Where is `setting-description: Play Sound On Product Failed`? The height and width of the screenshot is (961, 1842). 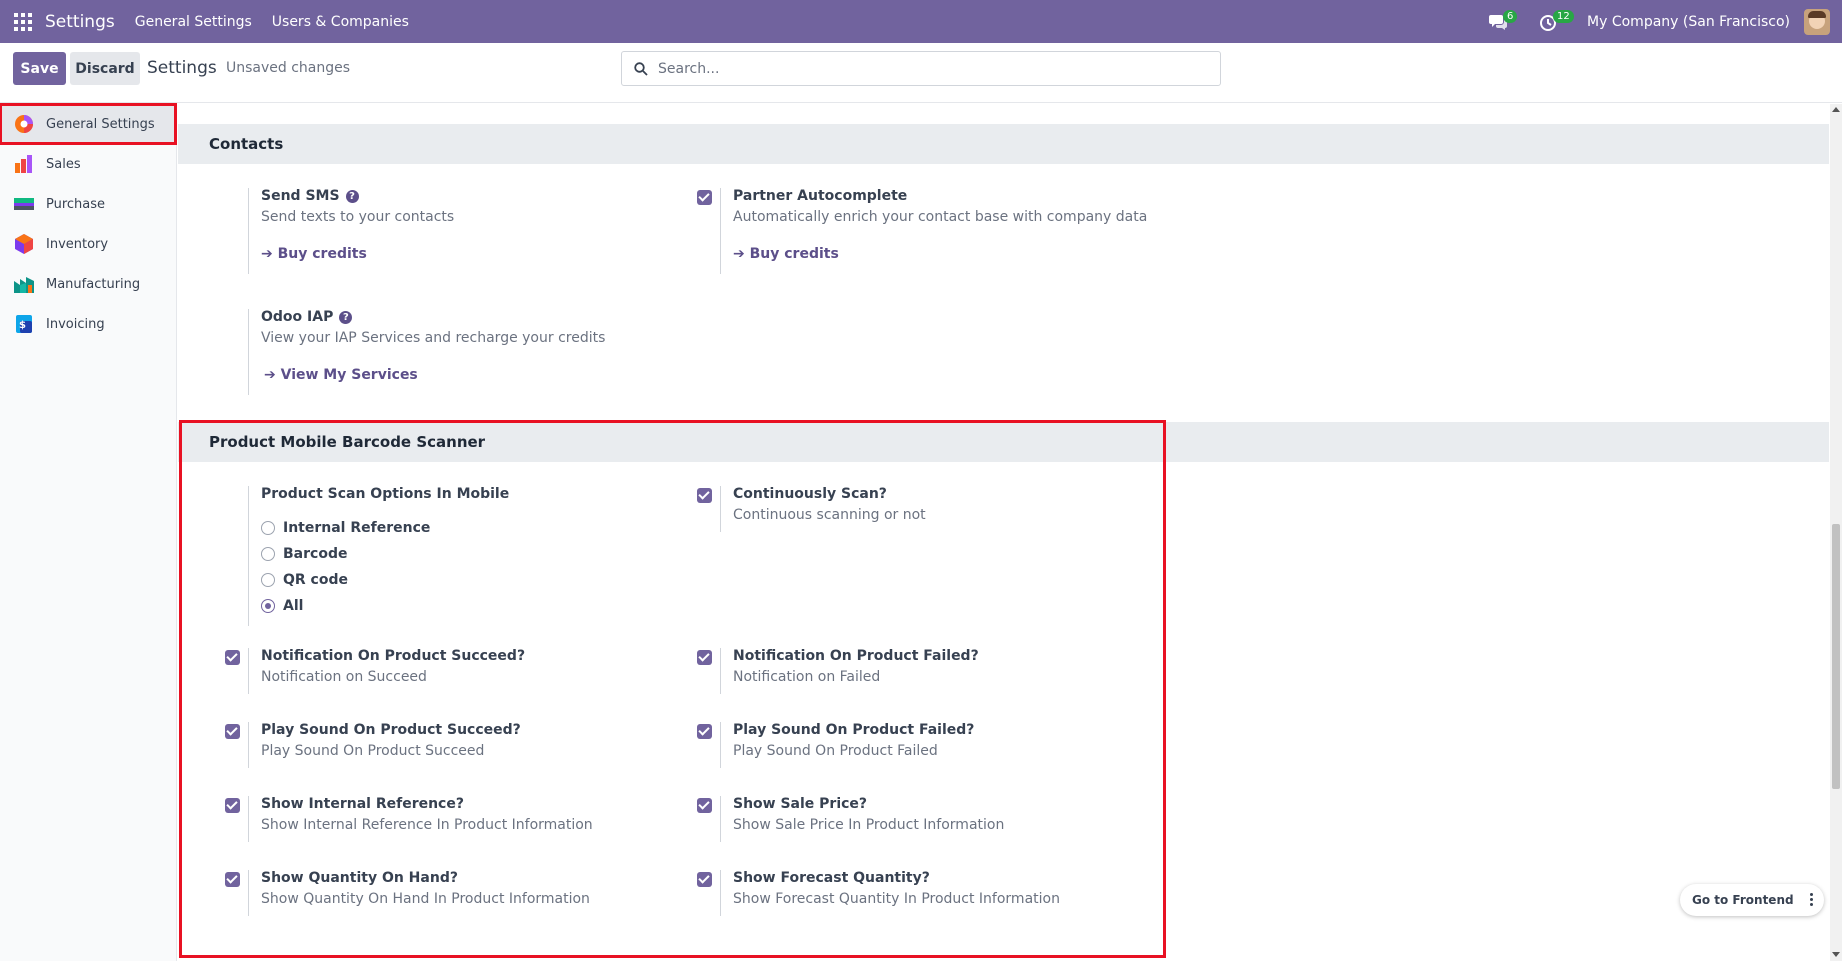 setting-description: Play Sound On Product Failed is located at coordinates (835, 751).